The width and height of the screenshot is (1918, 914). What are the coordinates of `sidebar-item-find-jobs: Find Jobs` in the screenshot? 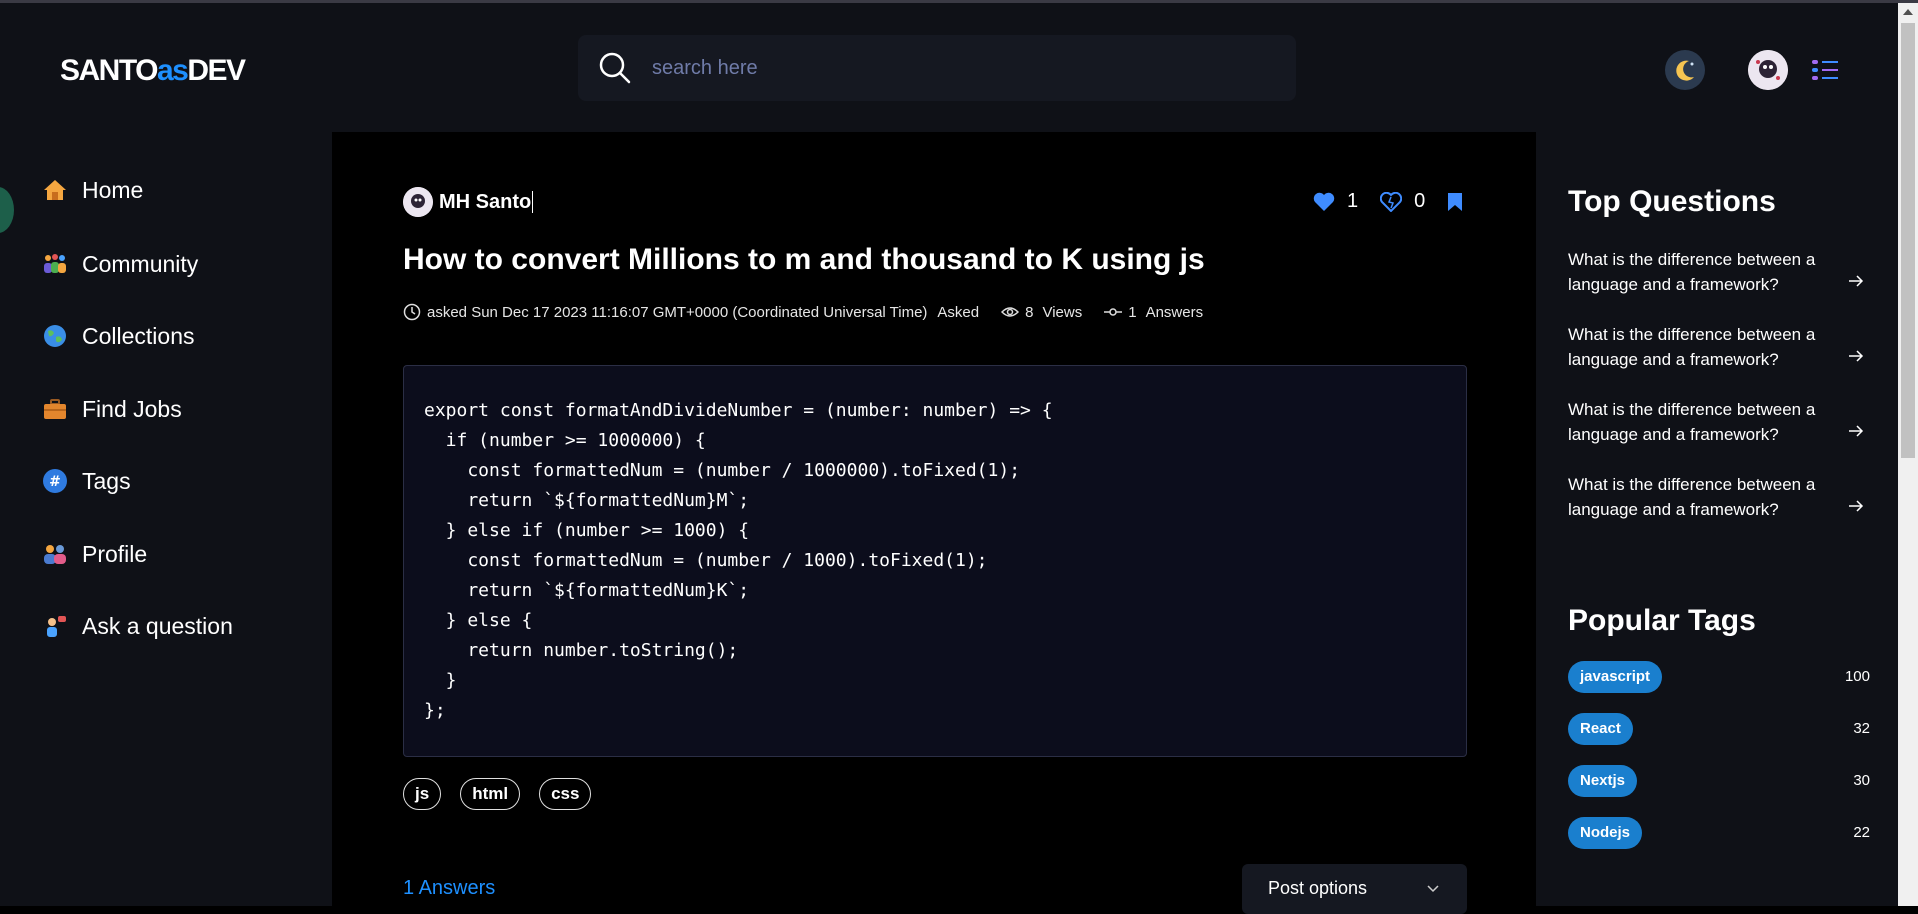 It's located at (112, 409).